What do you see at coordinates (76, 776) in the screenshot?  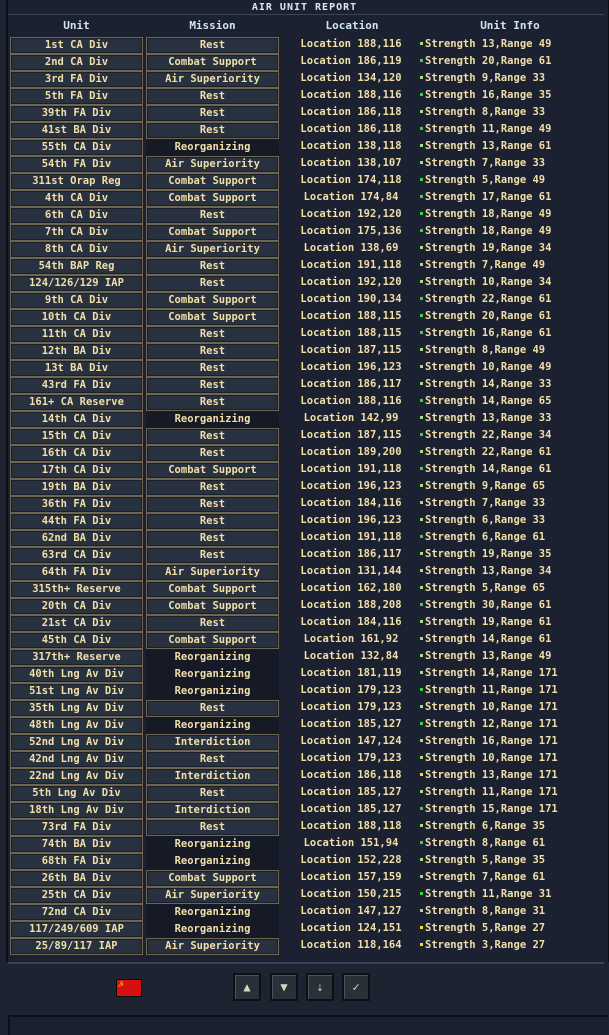 I see `unit-name-button: 22nd Lng Av Div` at bounding box center [76, 776].